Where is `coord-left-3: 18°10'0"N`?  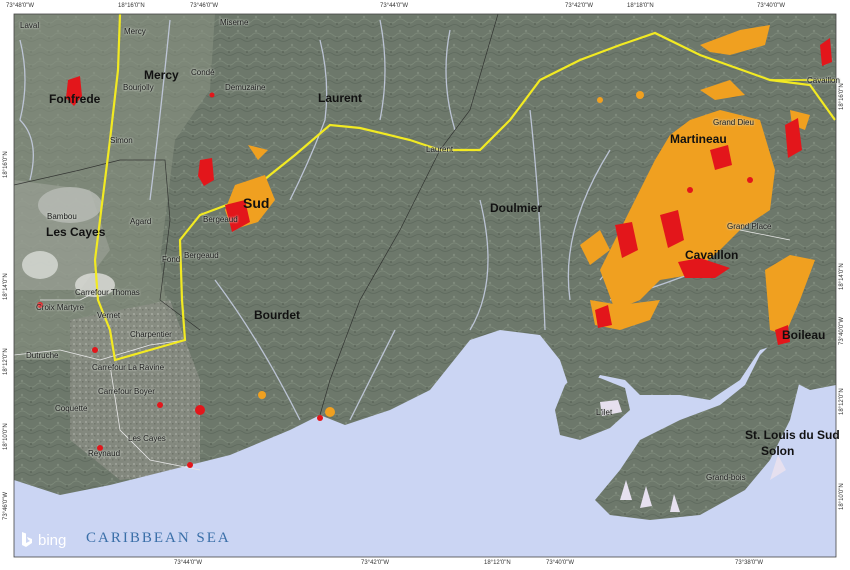 coord-left-3: 18°10'0"N is located at coordinates (6, 436).